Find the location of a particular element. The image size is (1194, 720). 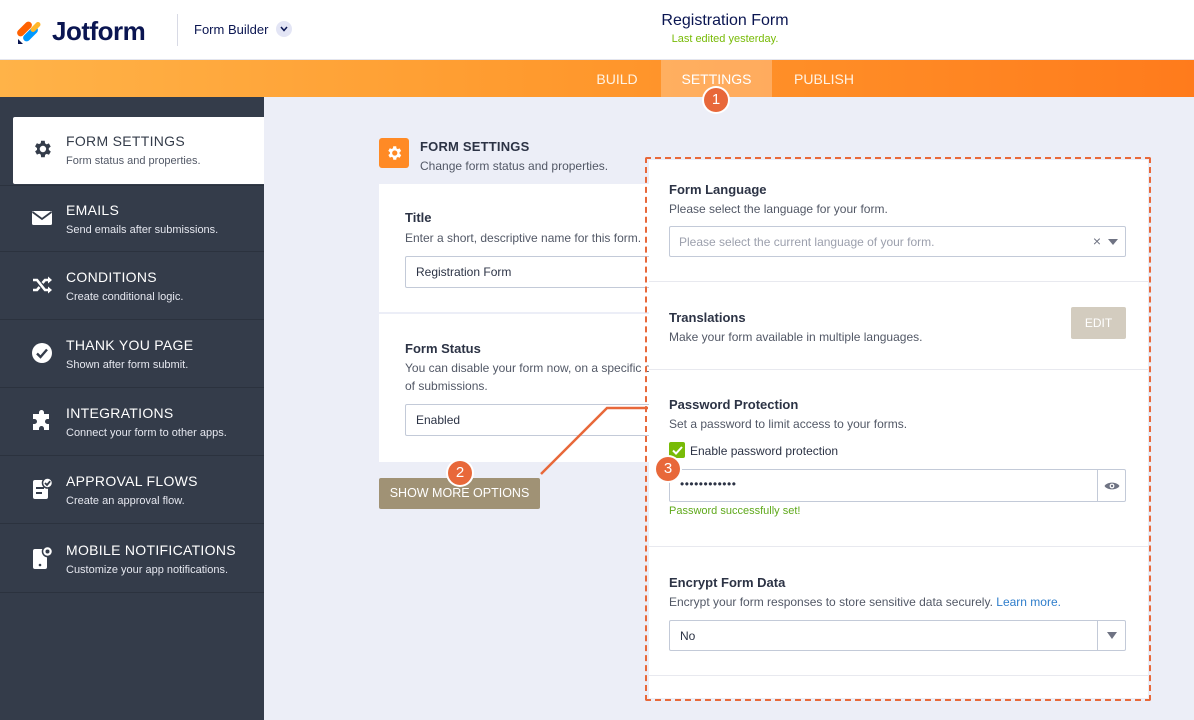

sidebar-item-title: CONDITIONS is located at coordinates (111, 277).